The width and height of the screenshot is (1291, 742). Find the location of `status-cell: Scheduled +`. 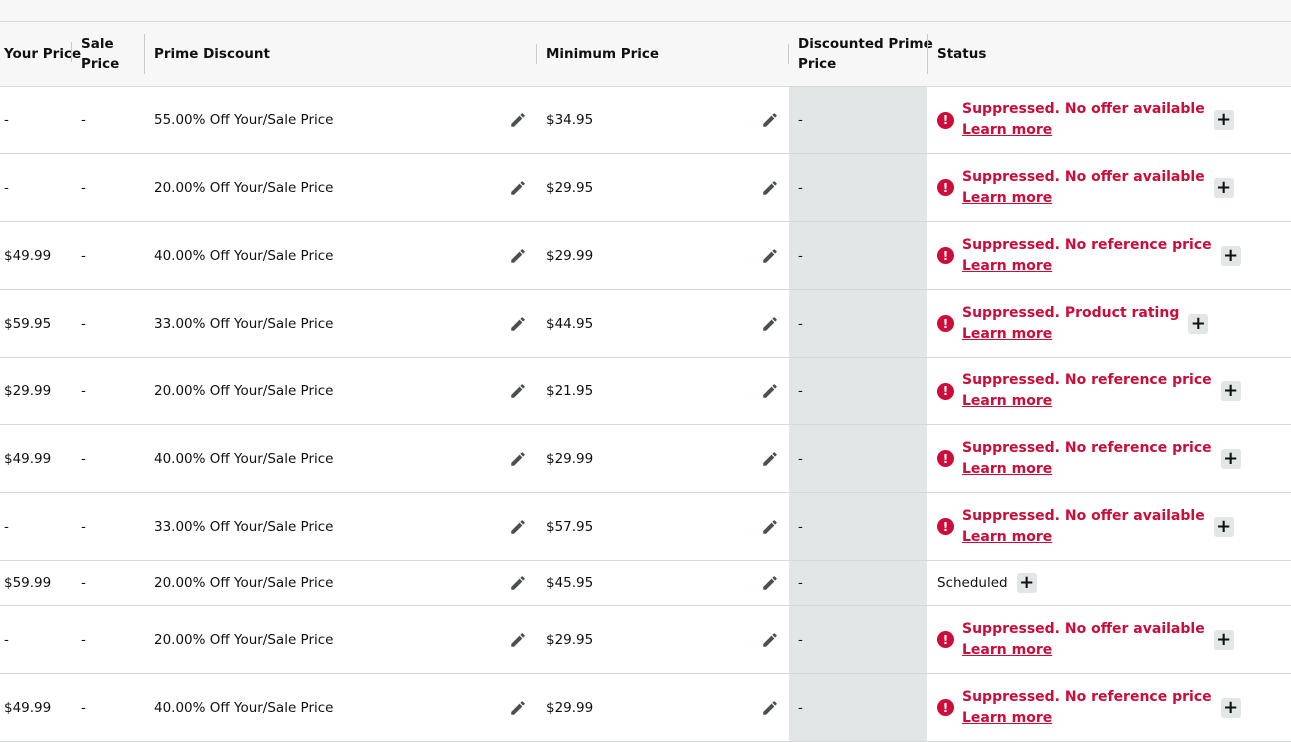

status-cell: Scheduled + is located at coordinates (987, 583).